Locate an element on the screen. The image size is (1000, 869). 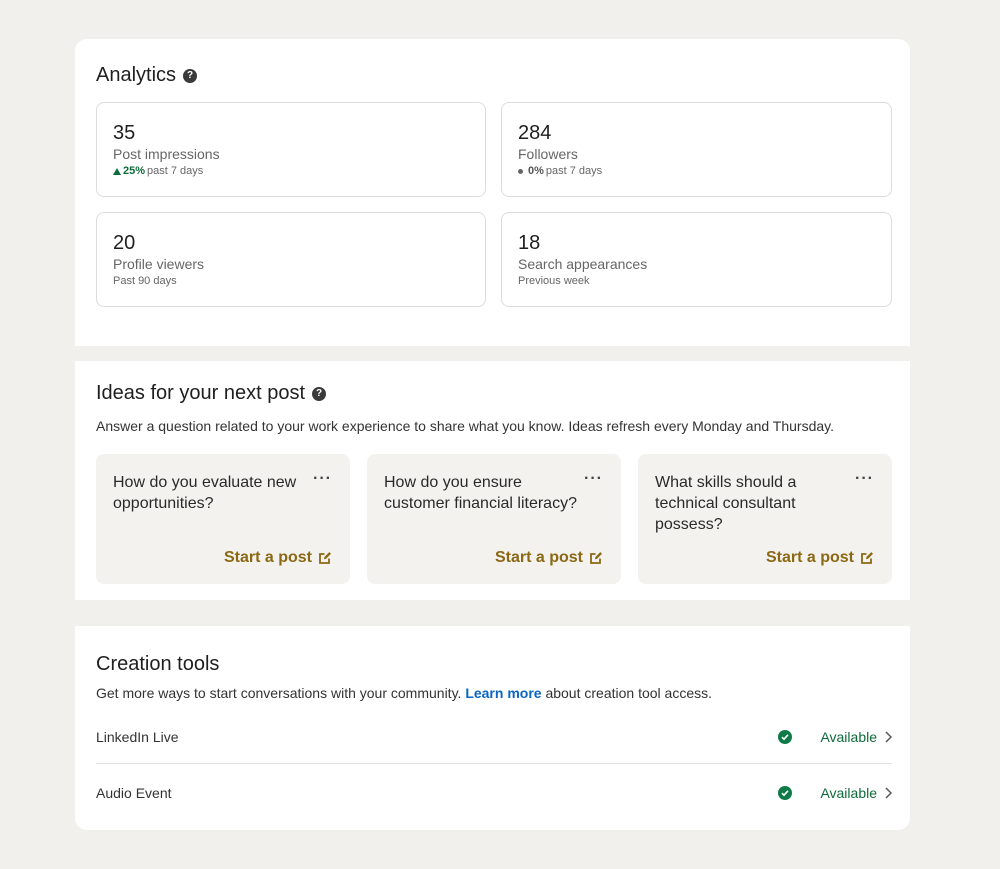
learn-more-link: Learn more is located at coordinates (503, 693).